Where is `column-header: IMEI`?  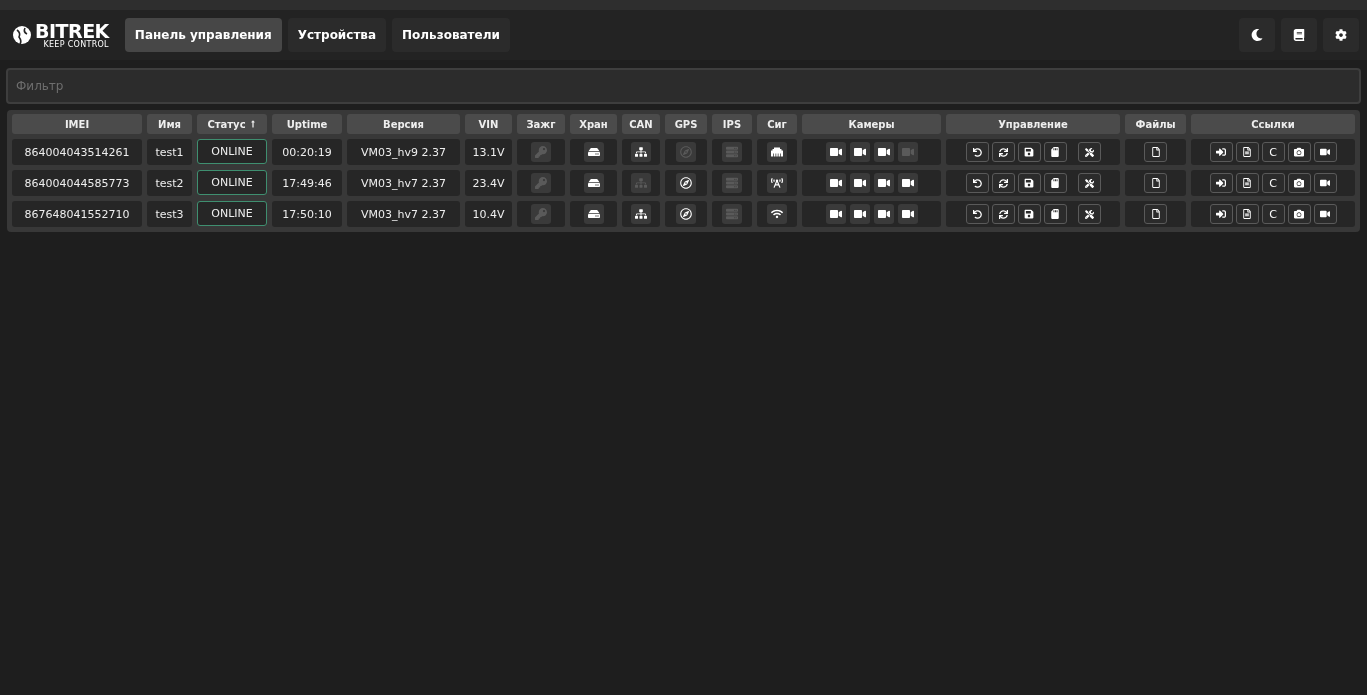
column-header: IMEI is located at coordinates (77, 124).